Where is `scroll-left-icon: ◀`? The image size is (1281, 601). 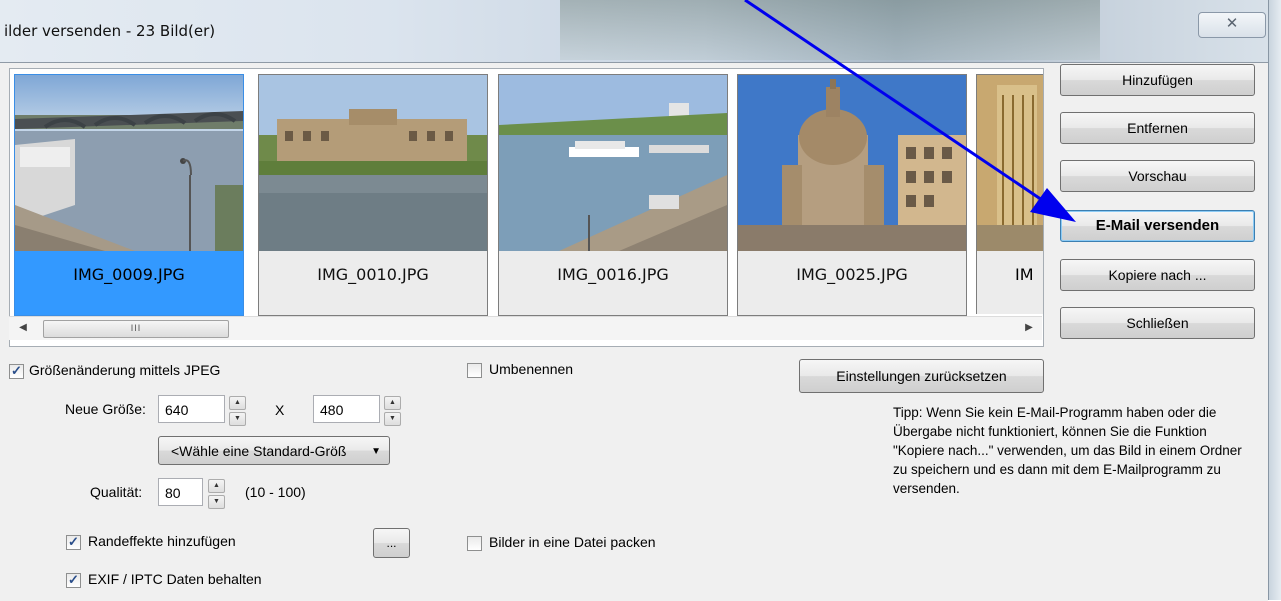 scroll-left-icon: ◀ is located at coordinates (23, 328).